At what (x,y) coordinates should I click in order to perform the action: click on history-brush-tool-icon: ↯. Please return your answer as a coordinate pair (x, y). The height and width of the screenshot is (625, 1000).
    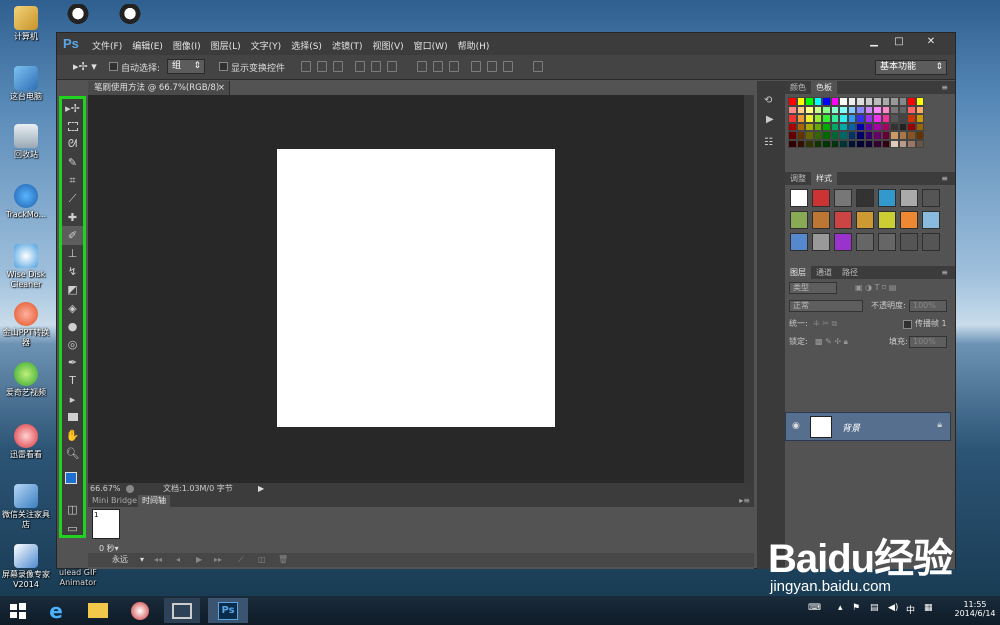
    Looking at the image, I should click on (72, 272).